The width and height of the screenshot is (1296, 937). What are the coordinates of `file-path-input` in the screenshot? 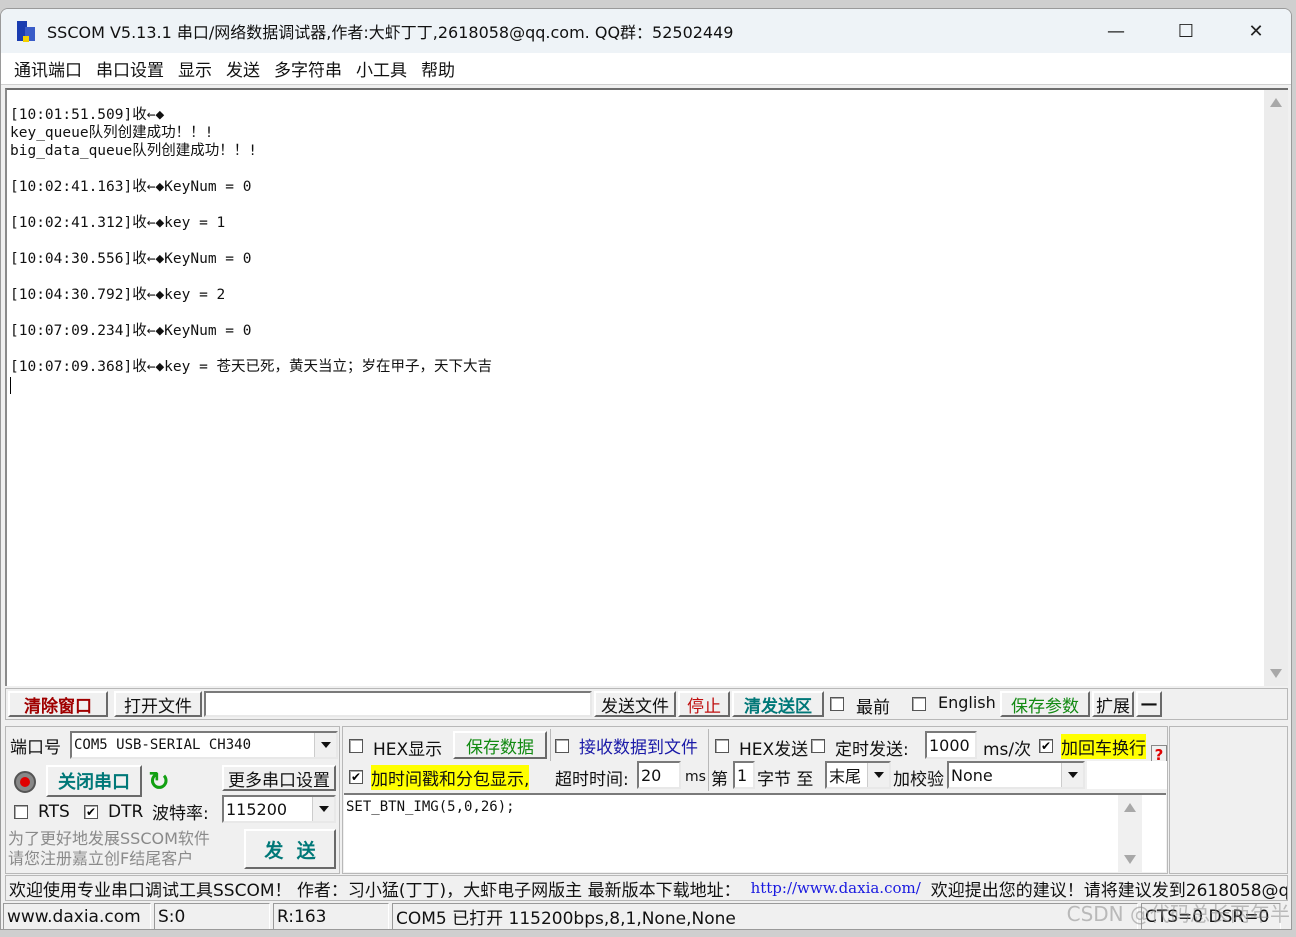 It's located at (398, 704).